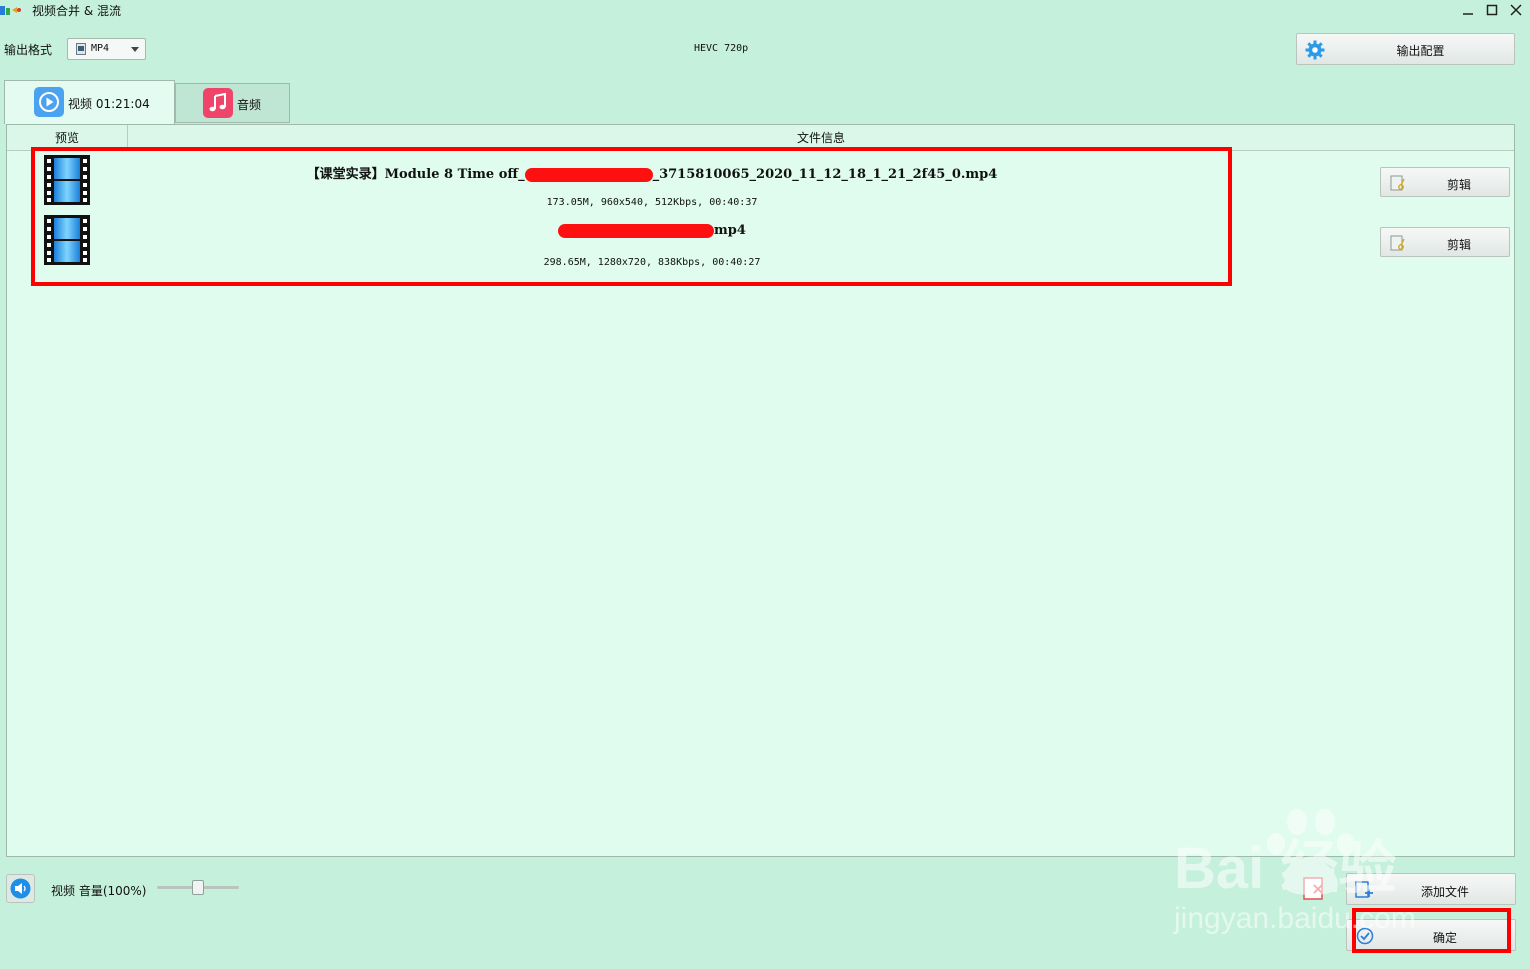  Describe the element at coordinates (1468, 10) in the screenshot. I see `minimize-button` at that location.